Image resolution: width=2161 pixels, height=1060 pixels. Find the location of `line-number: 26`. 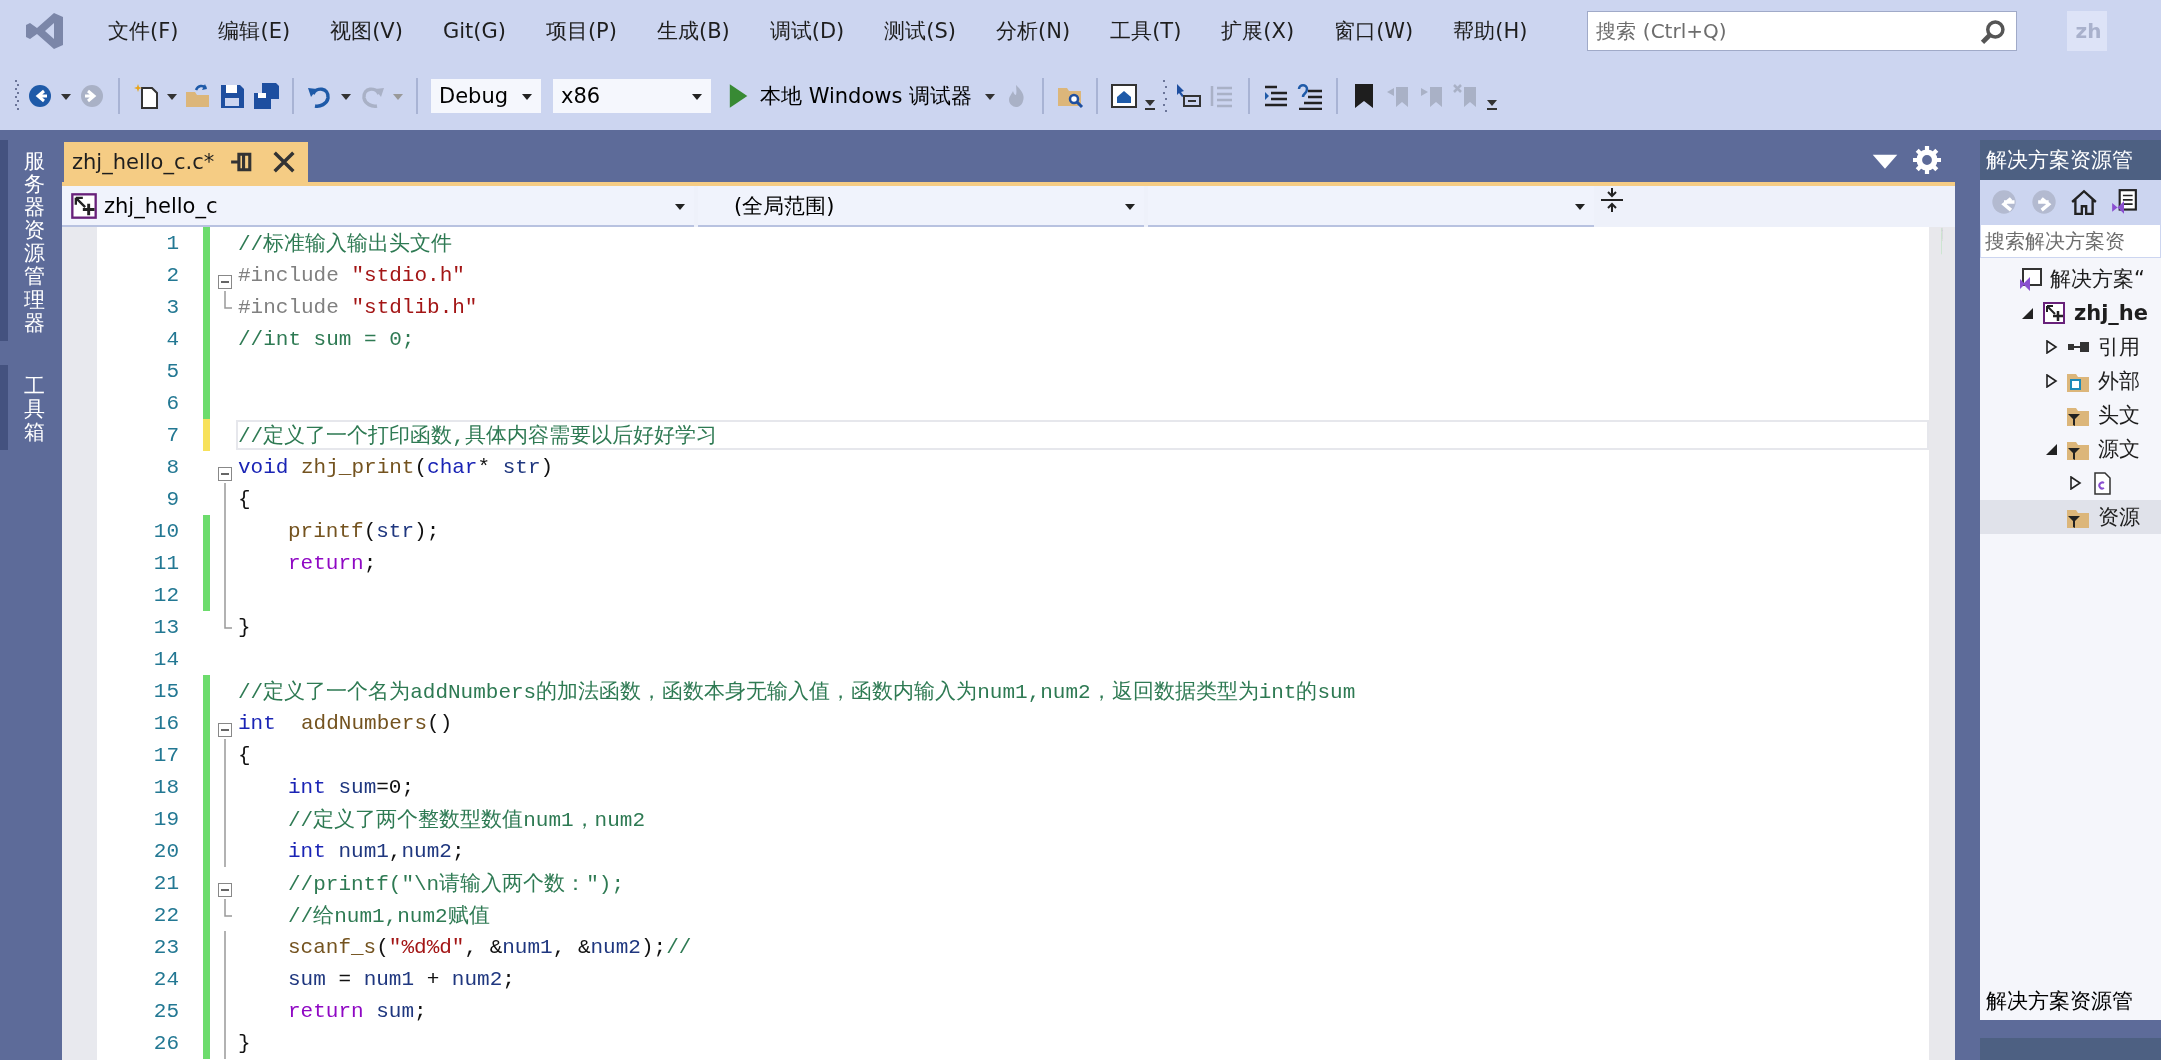

line-number: 26 is located at coordinates (166, 1043).